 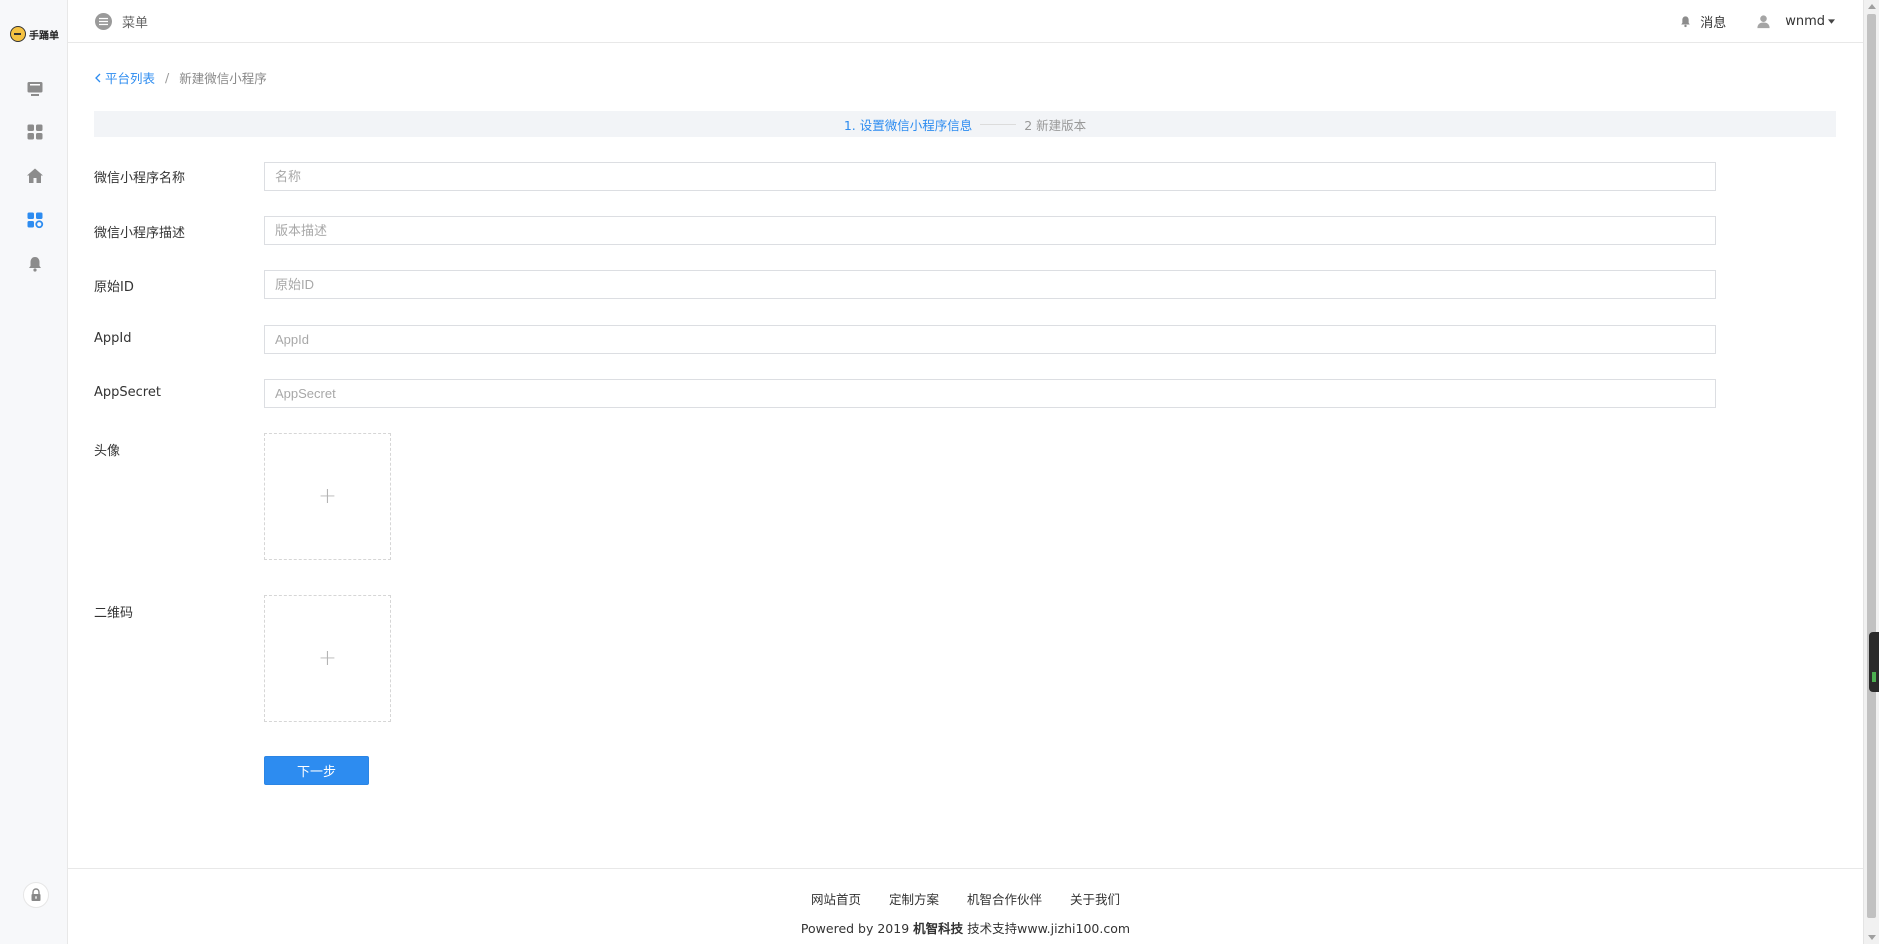 I want to click on user-menu: wnmd, so click(x=1795, y=21).